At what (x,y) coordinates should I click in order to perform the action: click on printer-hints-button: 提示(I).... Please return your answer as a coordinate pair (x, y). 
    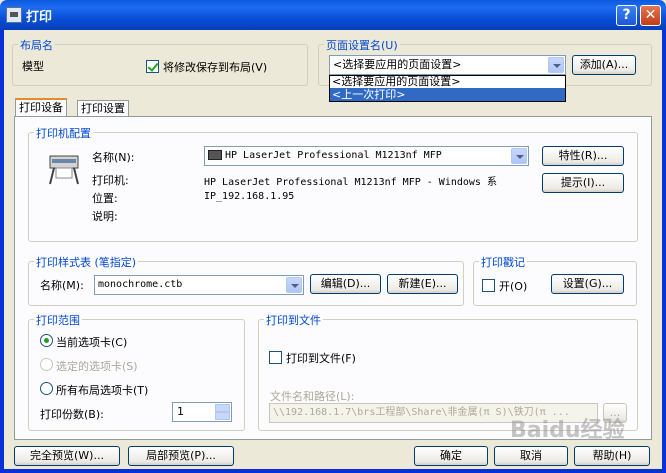
    Looking at the image, I should click on (583, 183).